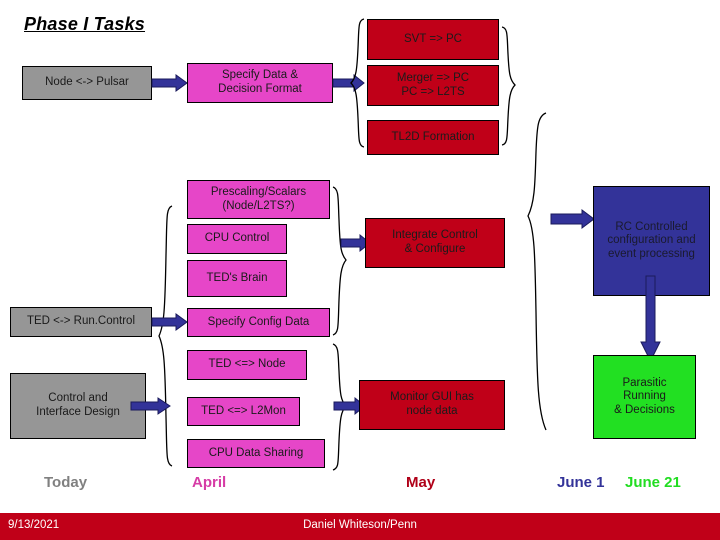  I want to click on brace-group1-open, so click(358, 83).